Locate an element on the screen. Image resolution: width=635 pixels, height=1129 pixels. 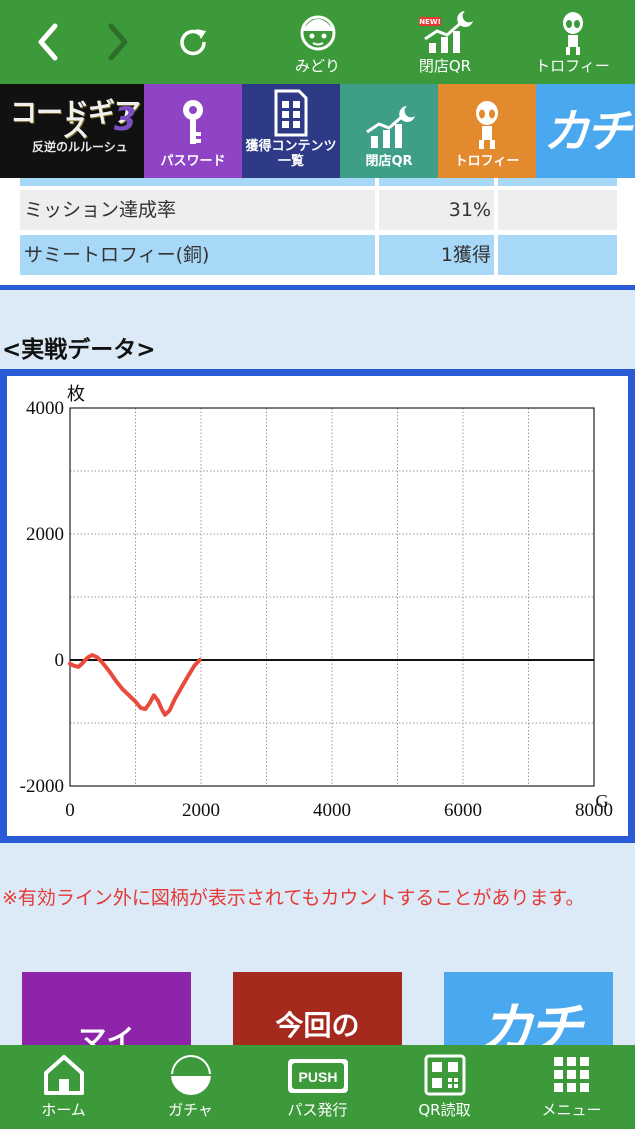
trophy-tile: トロフィー is located at coordinates (487, 131).